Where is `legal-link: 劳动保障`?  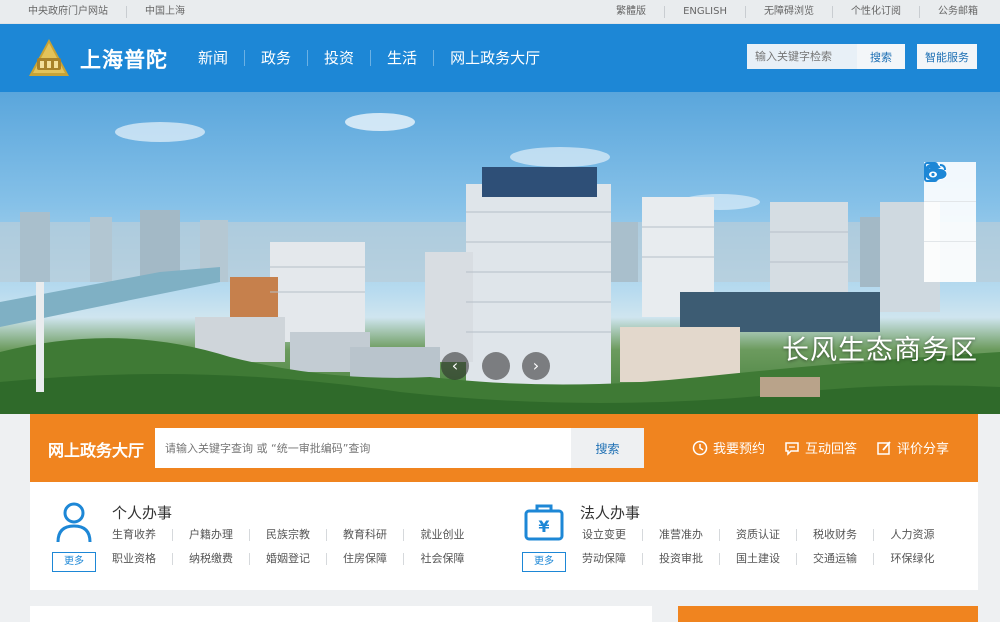
legal-link: 劳动保障 is located at coordinates (604, 559).